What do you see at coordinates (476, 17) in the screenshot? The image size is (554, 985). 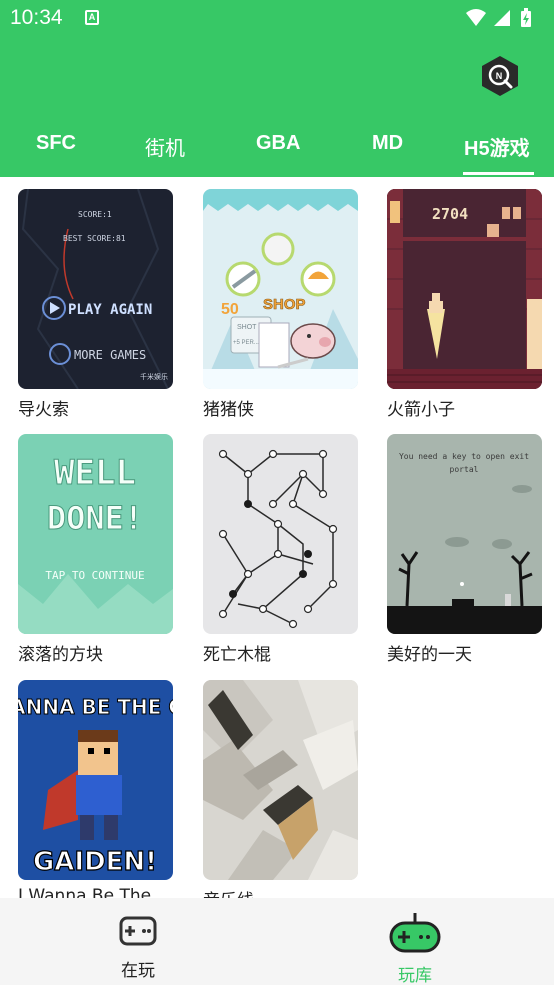 I see `wifi-icon` at bounding box center [476, 17].